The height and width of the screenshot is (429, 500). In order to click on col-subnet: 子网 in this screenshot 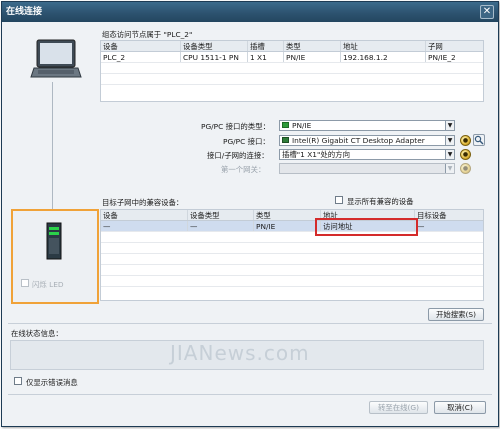, I will do `click(435, 46)`.